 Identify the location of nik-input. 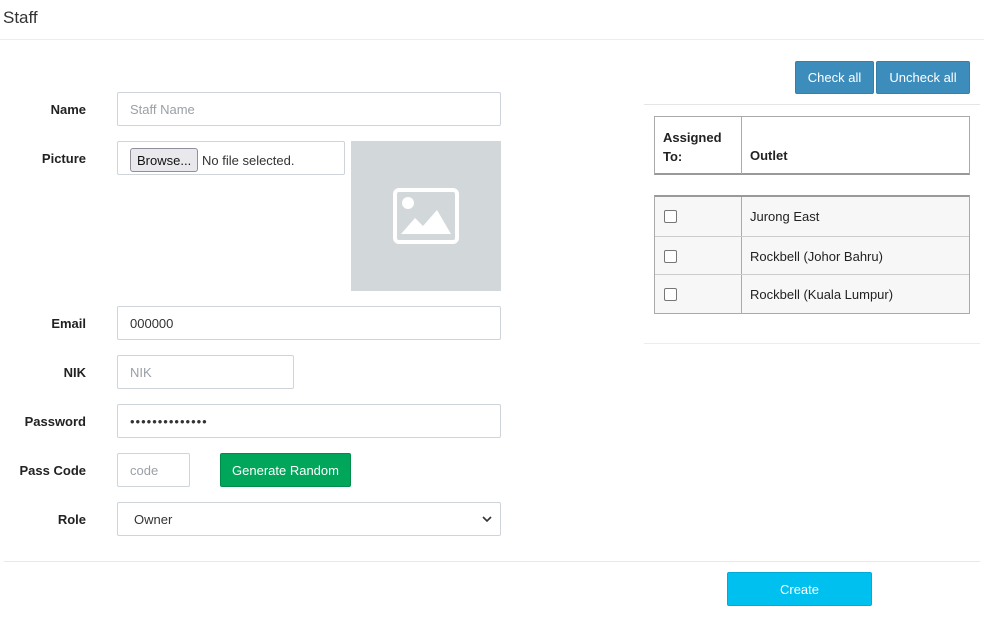
(205, 372).